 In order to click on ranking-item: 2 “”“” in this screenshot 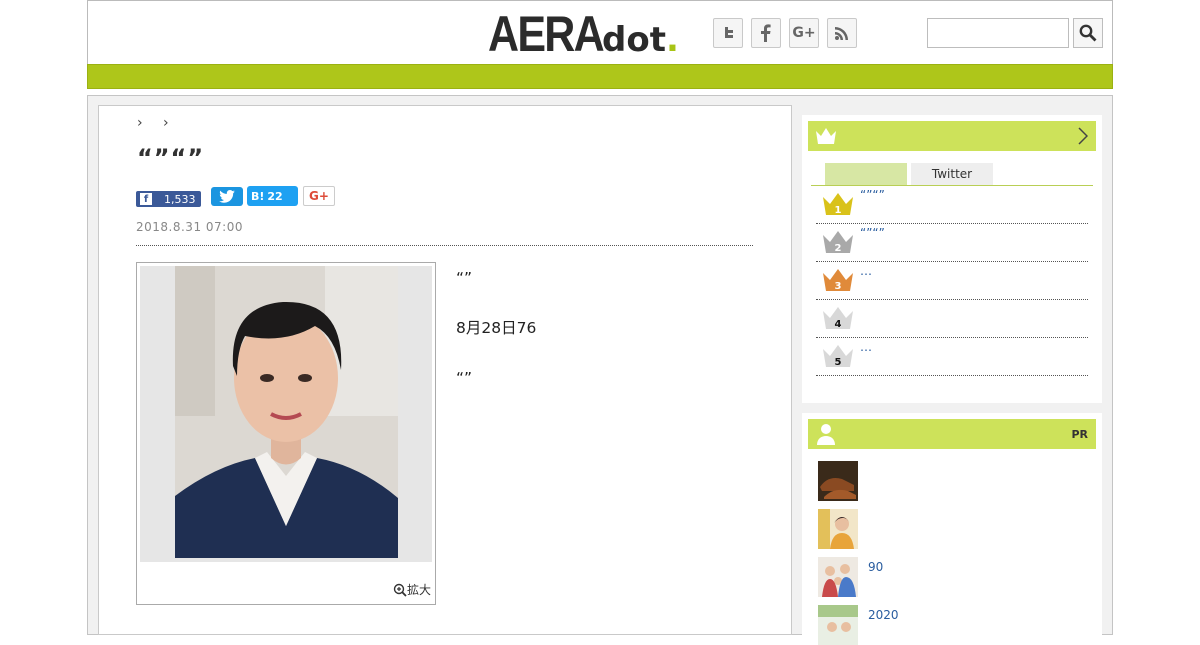, I will do `click(952, 243)`.